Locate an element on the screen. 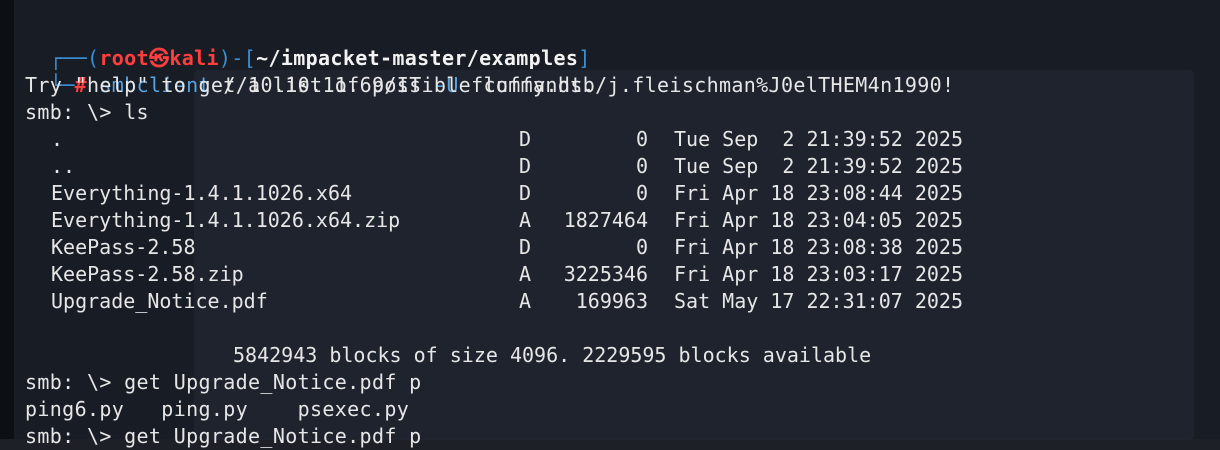  file-name: Everything-1.4.1.1026.x64.zip is located at coordinates (226, 220).